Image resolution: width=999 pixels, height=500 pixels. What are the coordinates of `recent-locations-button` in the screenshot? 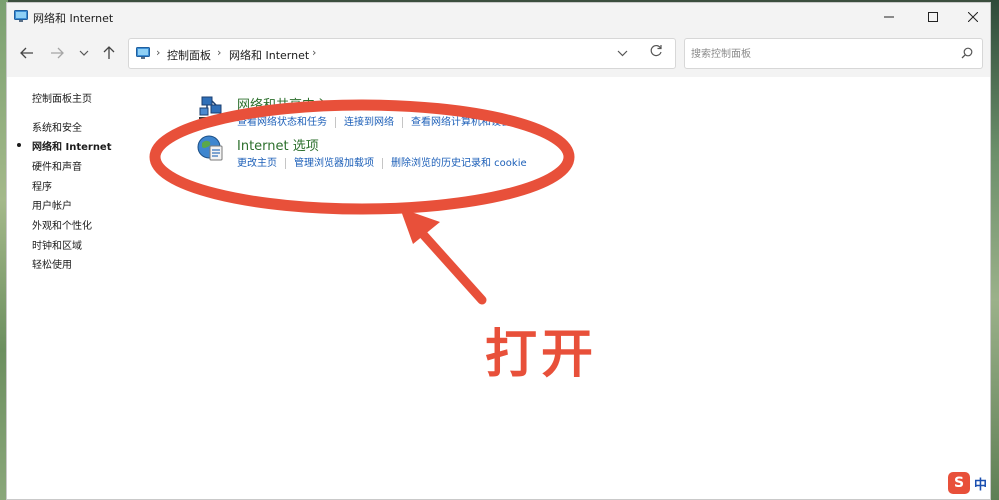 It's located at (84, 53).